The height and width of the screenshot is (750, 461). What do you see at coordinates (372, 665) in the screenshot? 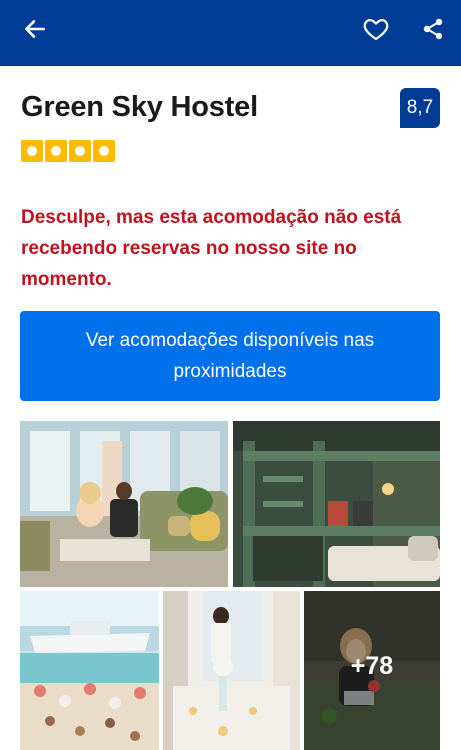
I see `more-photos-count: +78` at bounding box center [372, 665].